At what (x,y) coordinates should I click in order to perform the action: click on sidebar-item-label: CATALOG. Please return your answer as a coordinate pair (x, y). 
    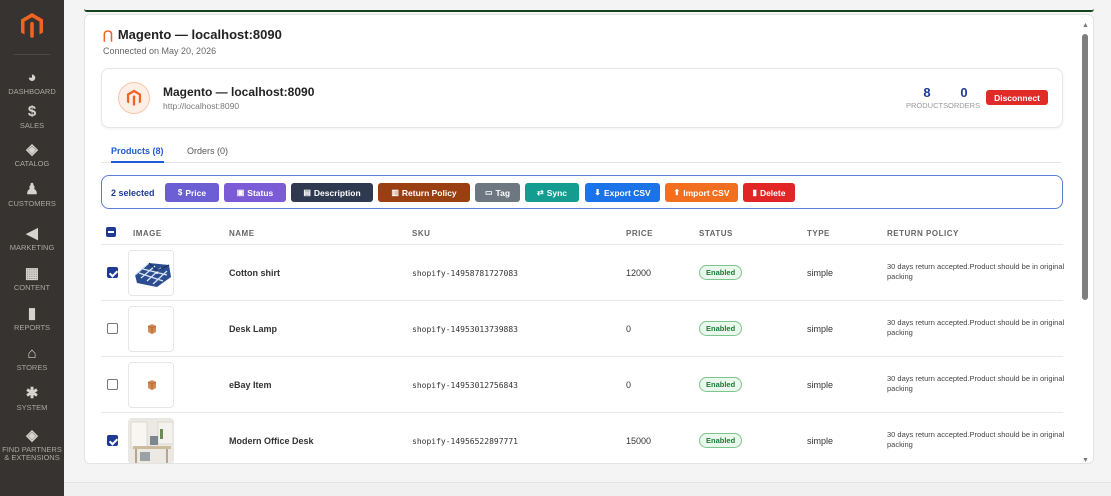
    Looking at the image, I should click on (32, 163).